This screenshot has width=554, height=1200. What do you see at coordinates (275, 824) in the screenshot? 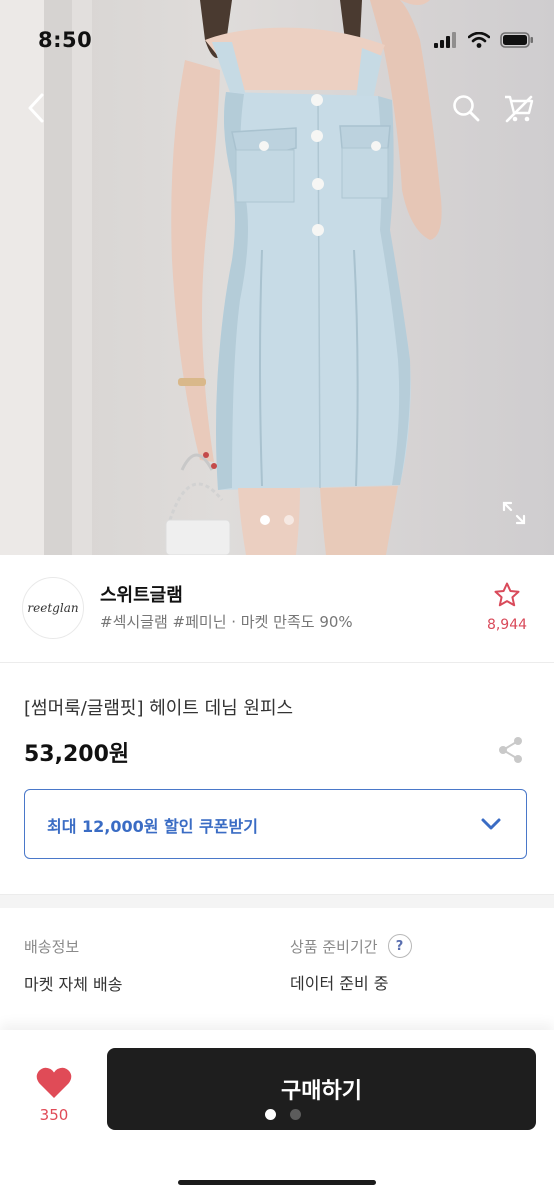
I see `coupon-button: 최대 12,000원 할인 쿠폰받기` at bounding box center [275, 824].